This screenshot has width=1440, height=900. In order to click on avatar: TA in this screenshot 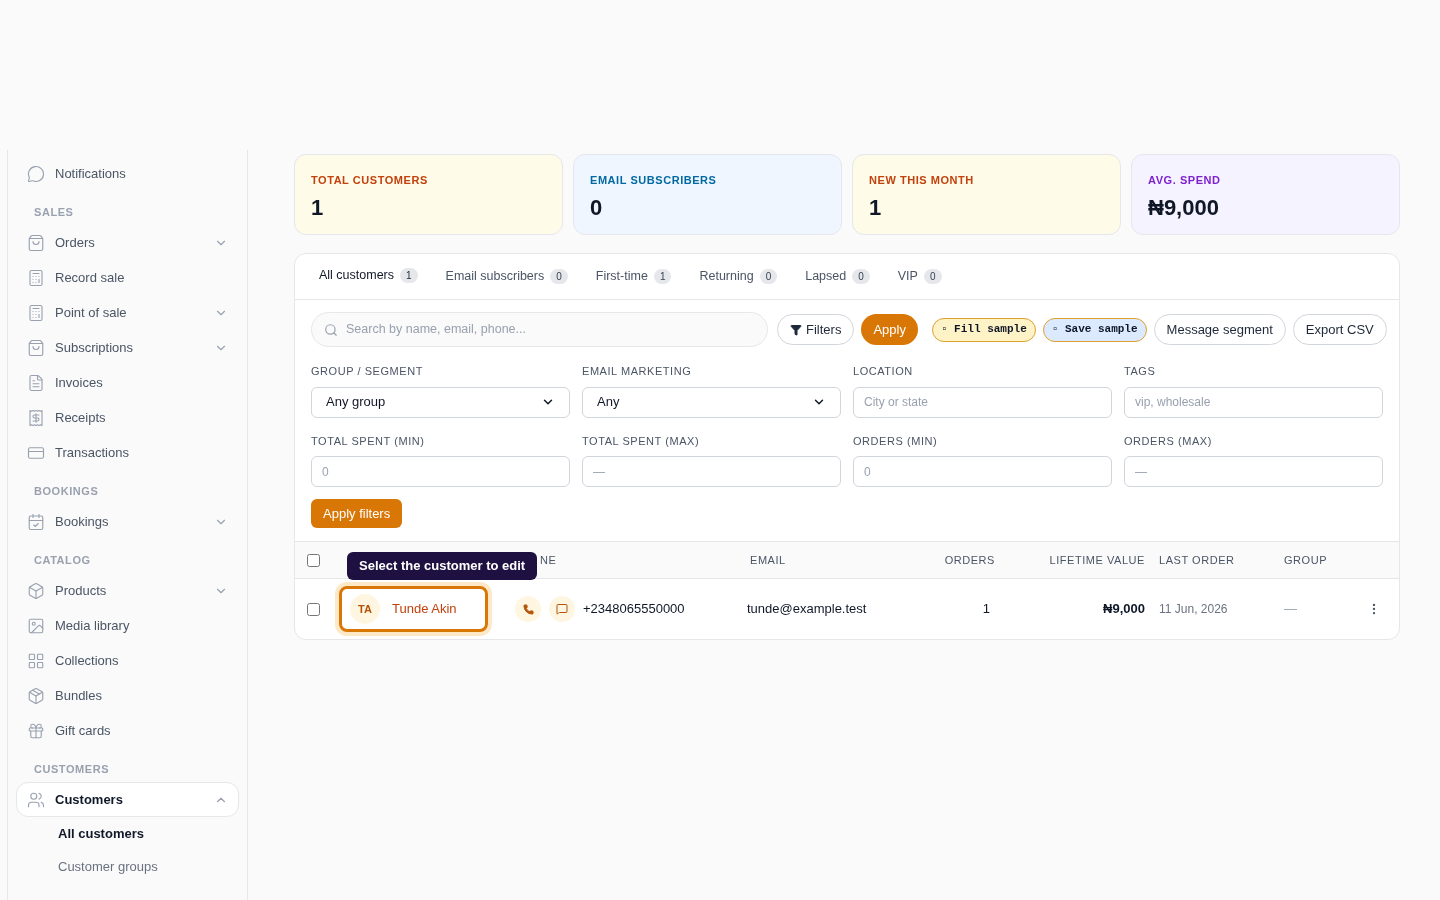, I will do `click(365, 609)`.